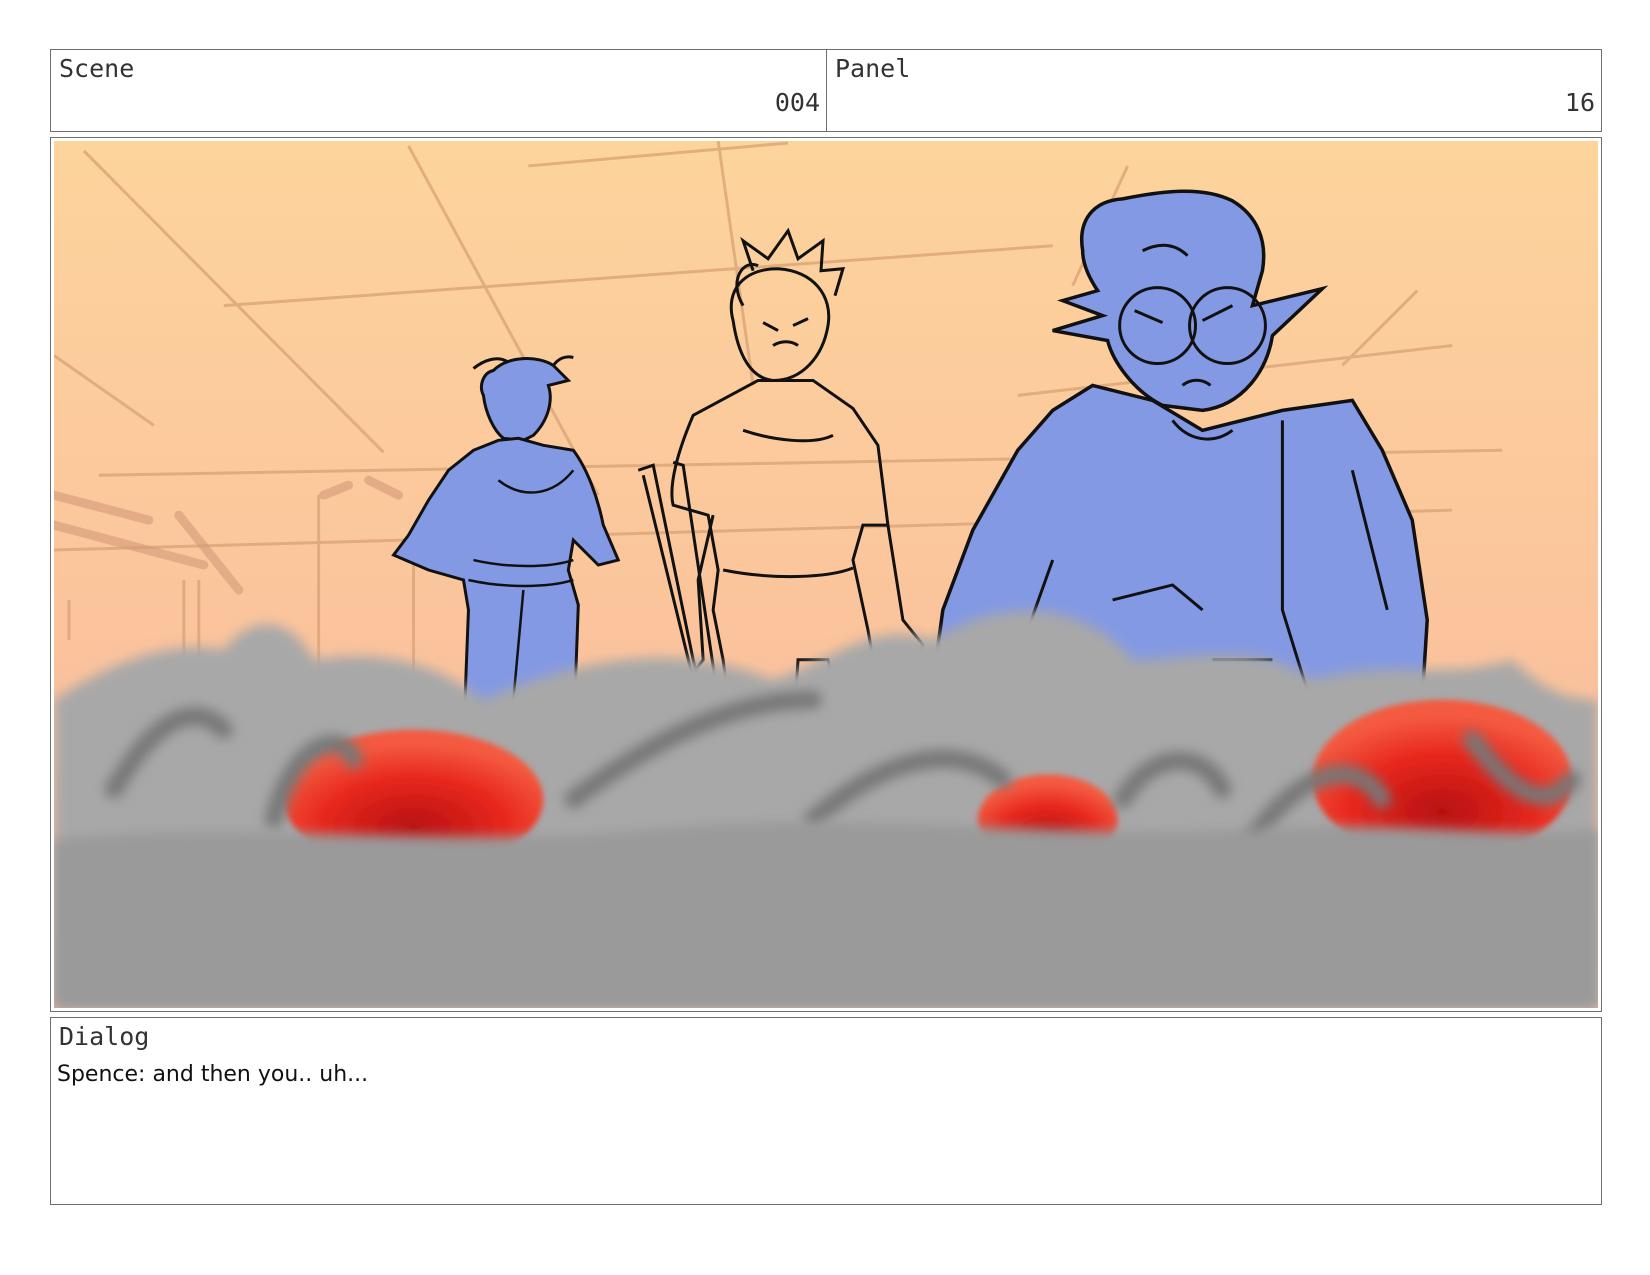 The image size is (1650, 1275). What do you see at coordinates (97, 68) in the screenshot?
I see `scene-label: Scene` at bounding box center [97, 68].